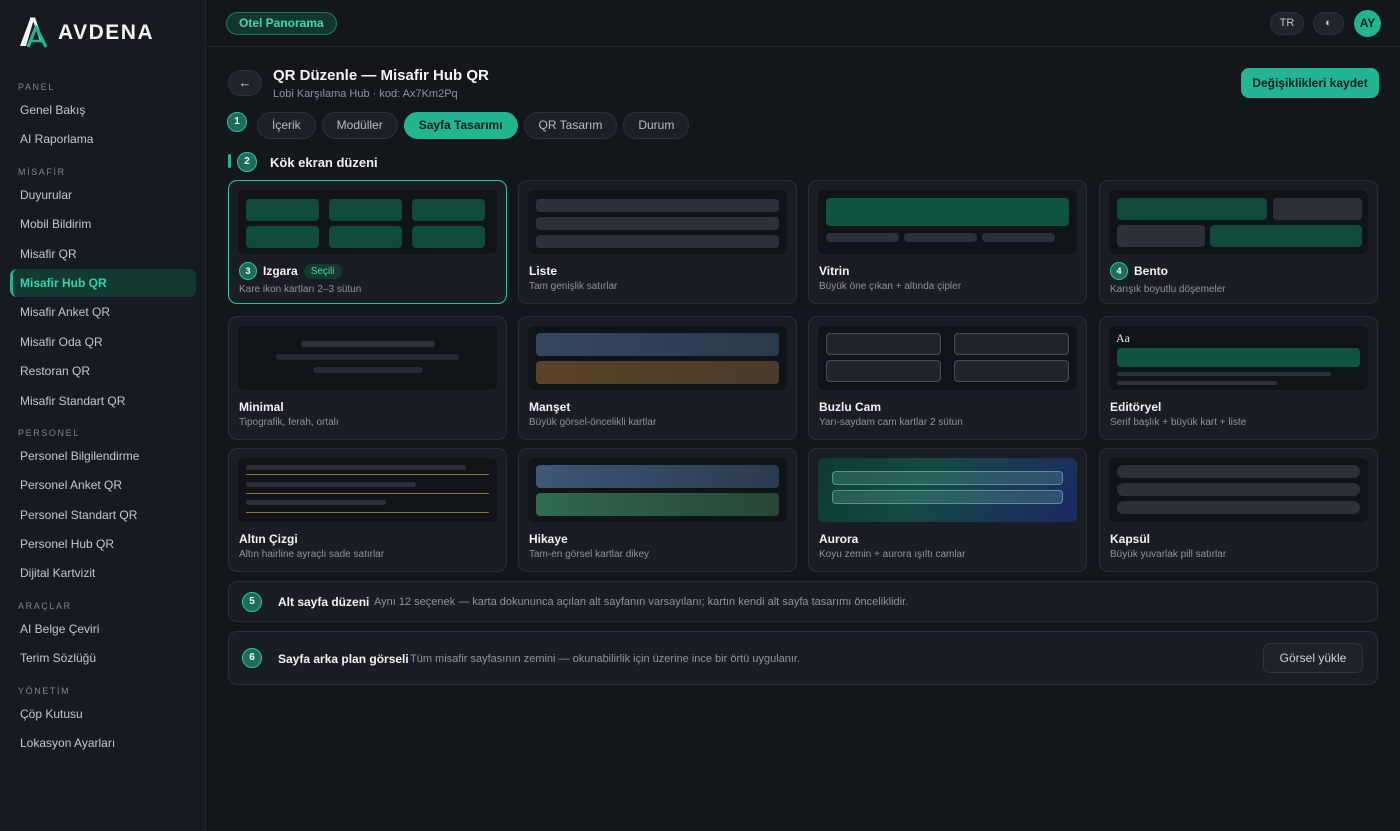  Describe the element at coordinates (324, 602) in the screenshot. I see `subpage-title: Alt sayfa düzeni` at that location.